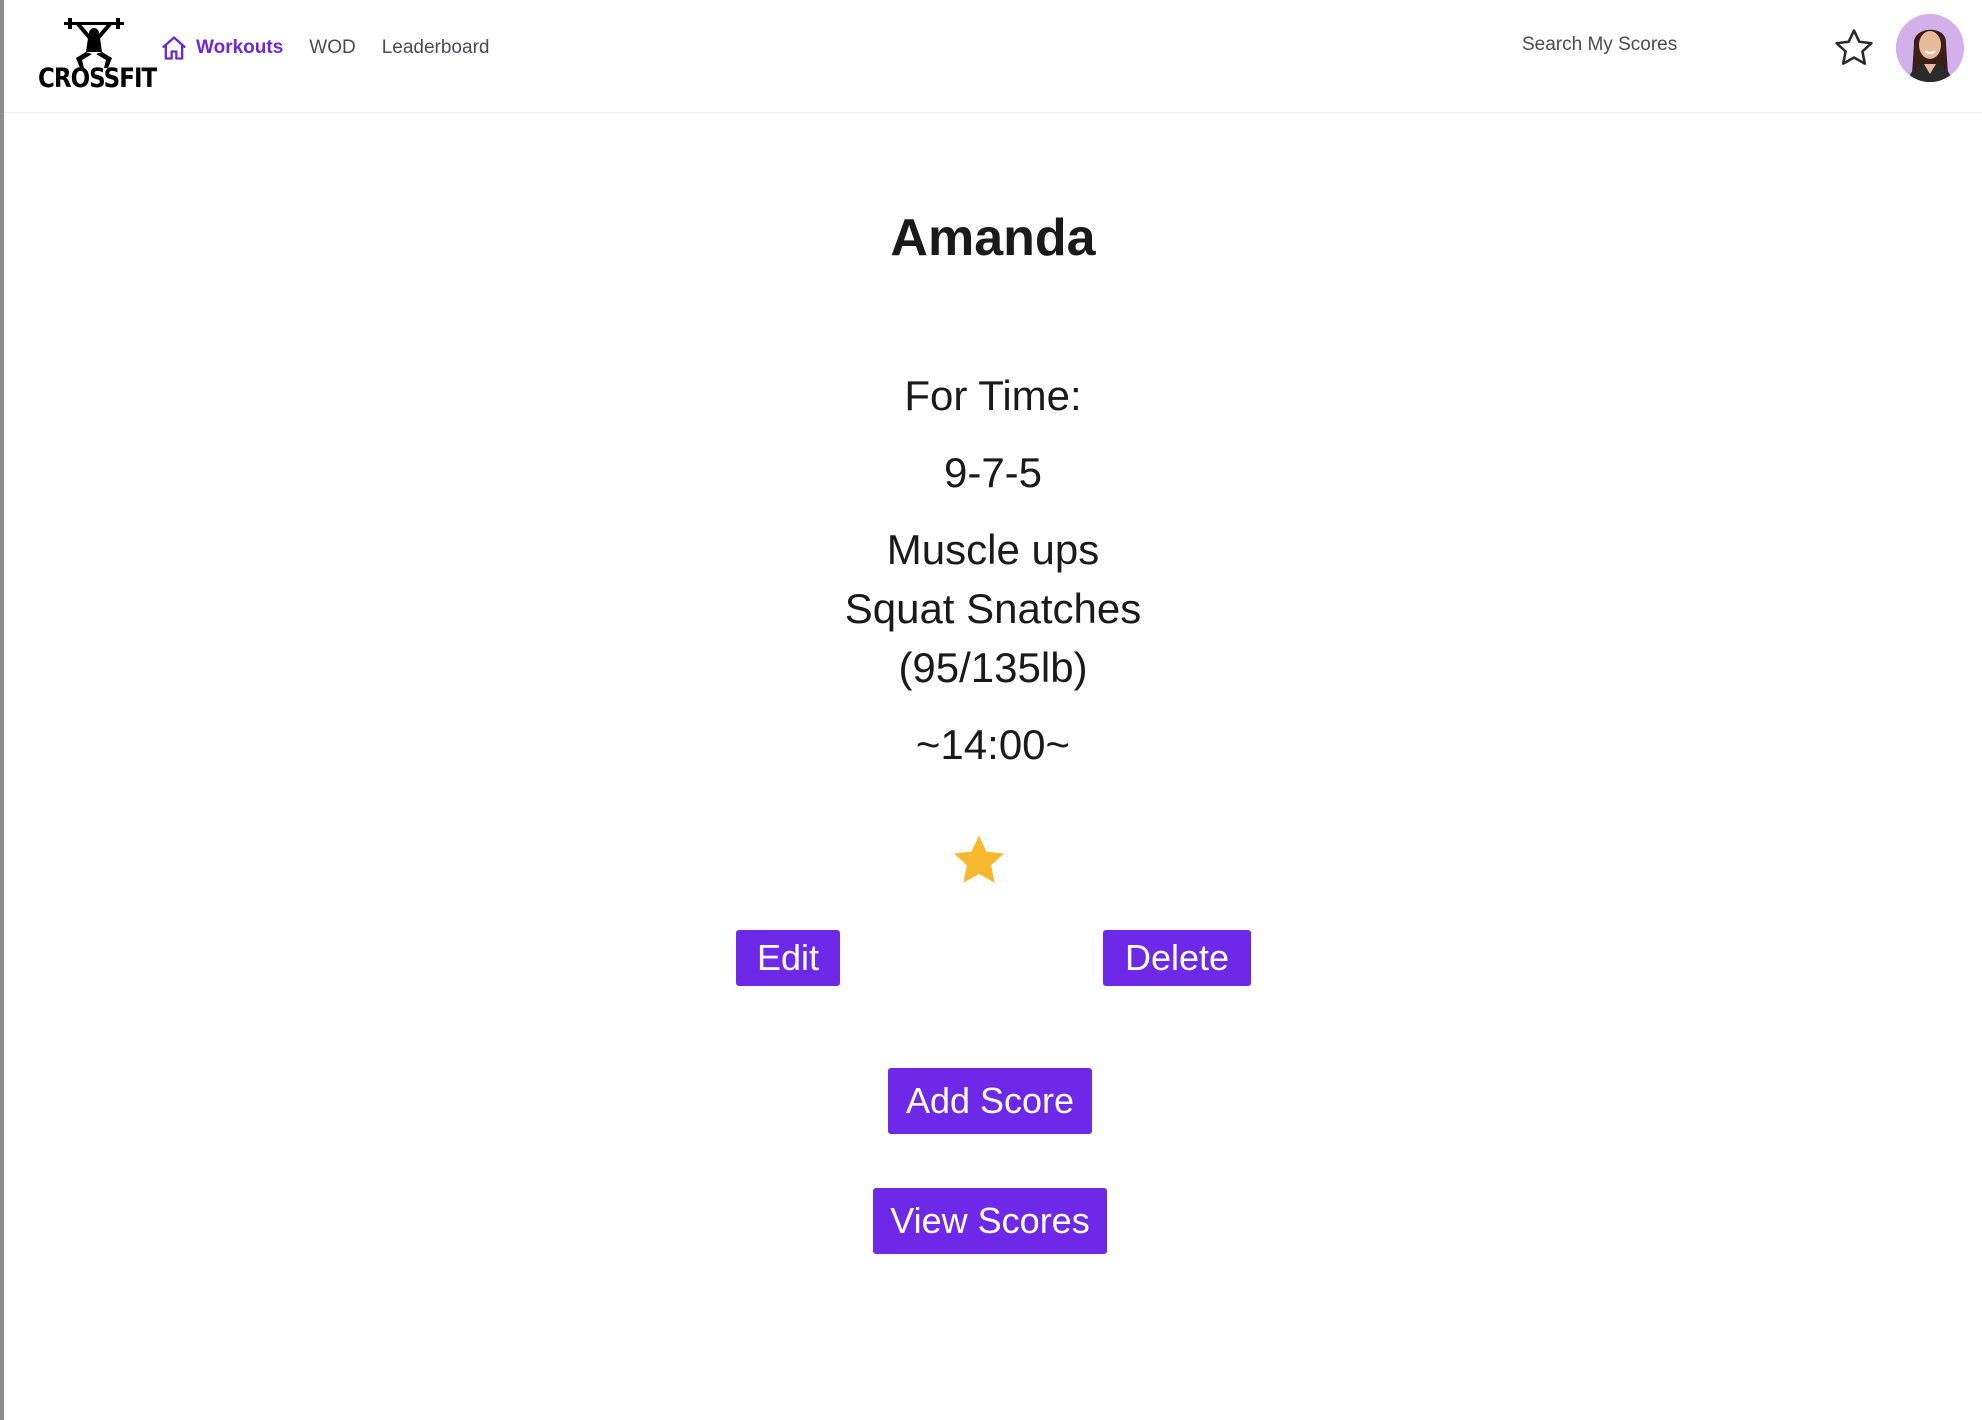 The width and height of the screenshot is (1982, 1420). Describe the element at coordinates (993, 667) in the screenshot. I see `movement-item: (95/135lb)` at that location.